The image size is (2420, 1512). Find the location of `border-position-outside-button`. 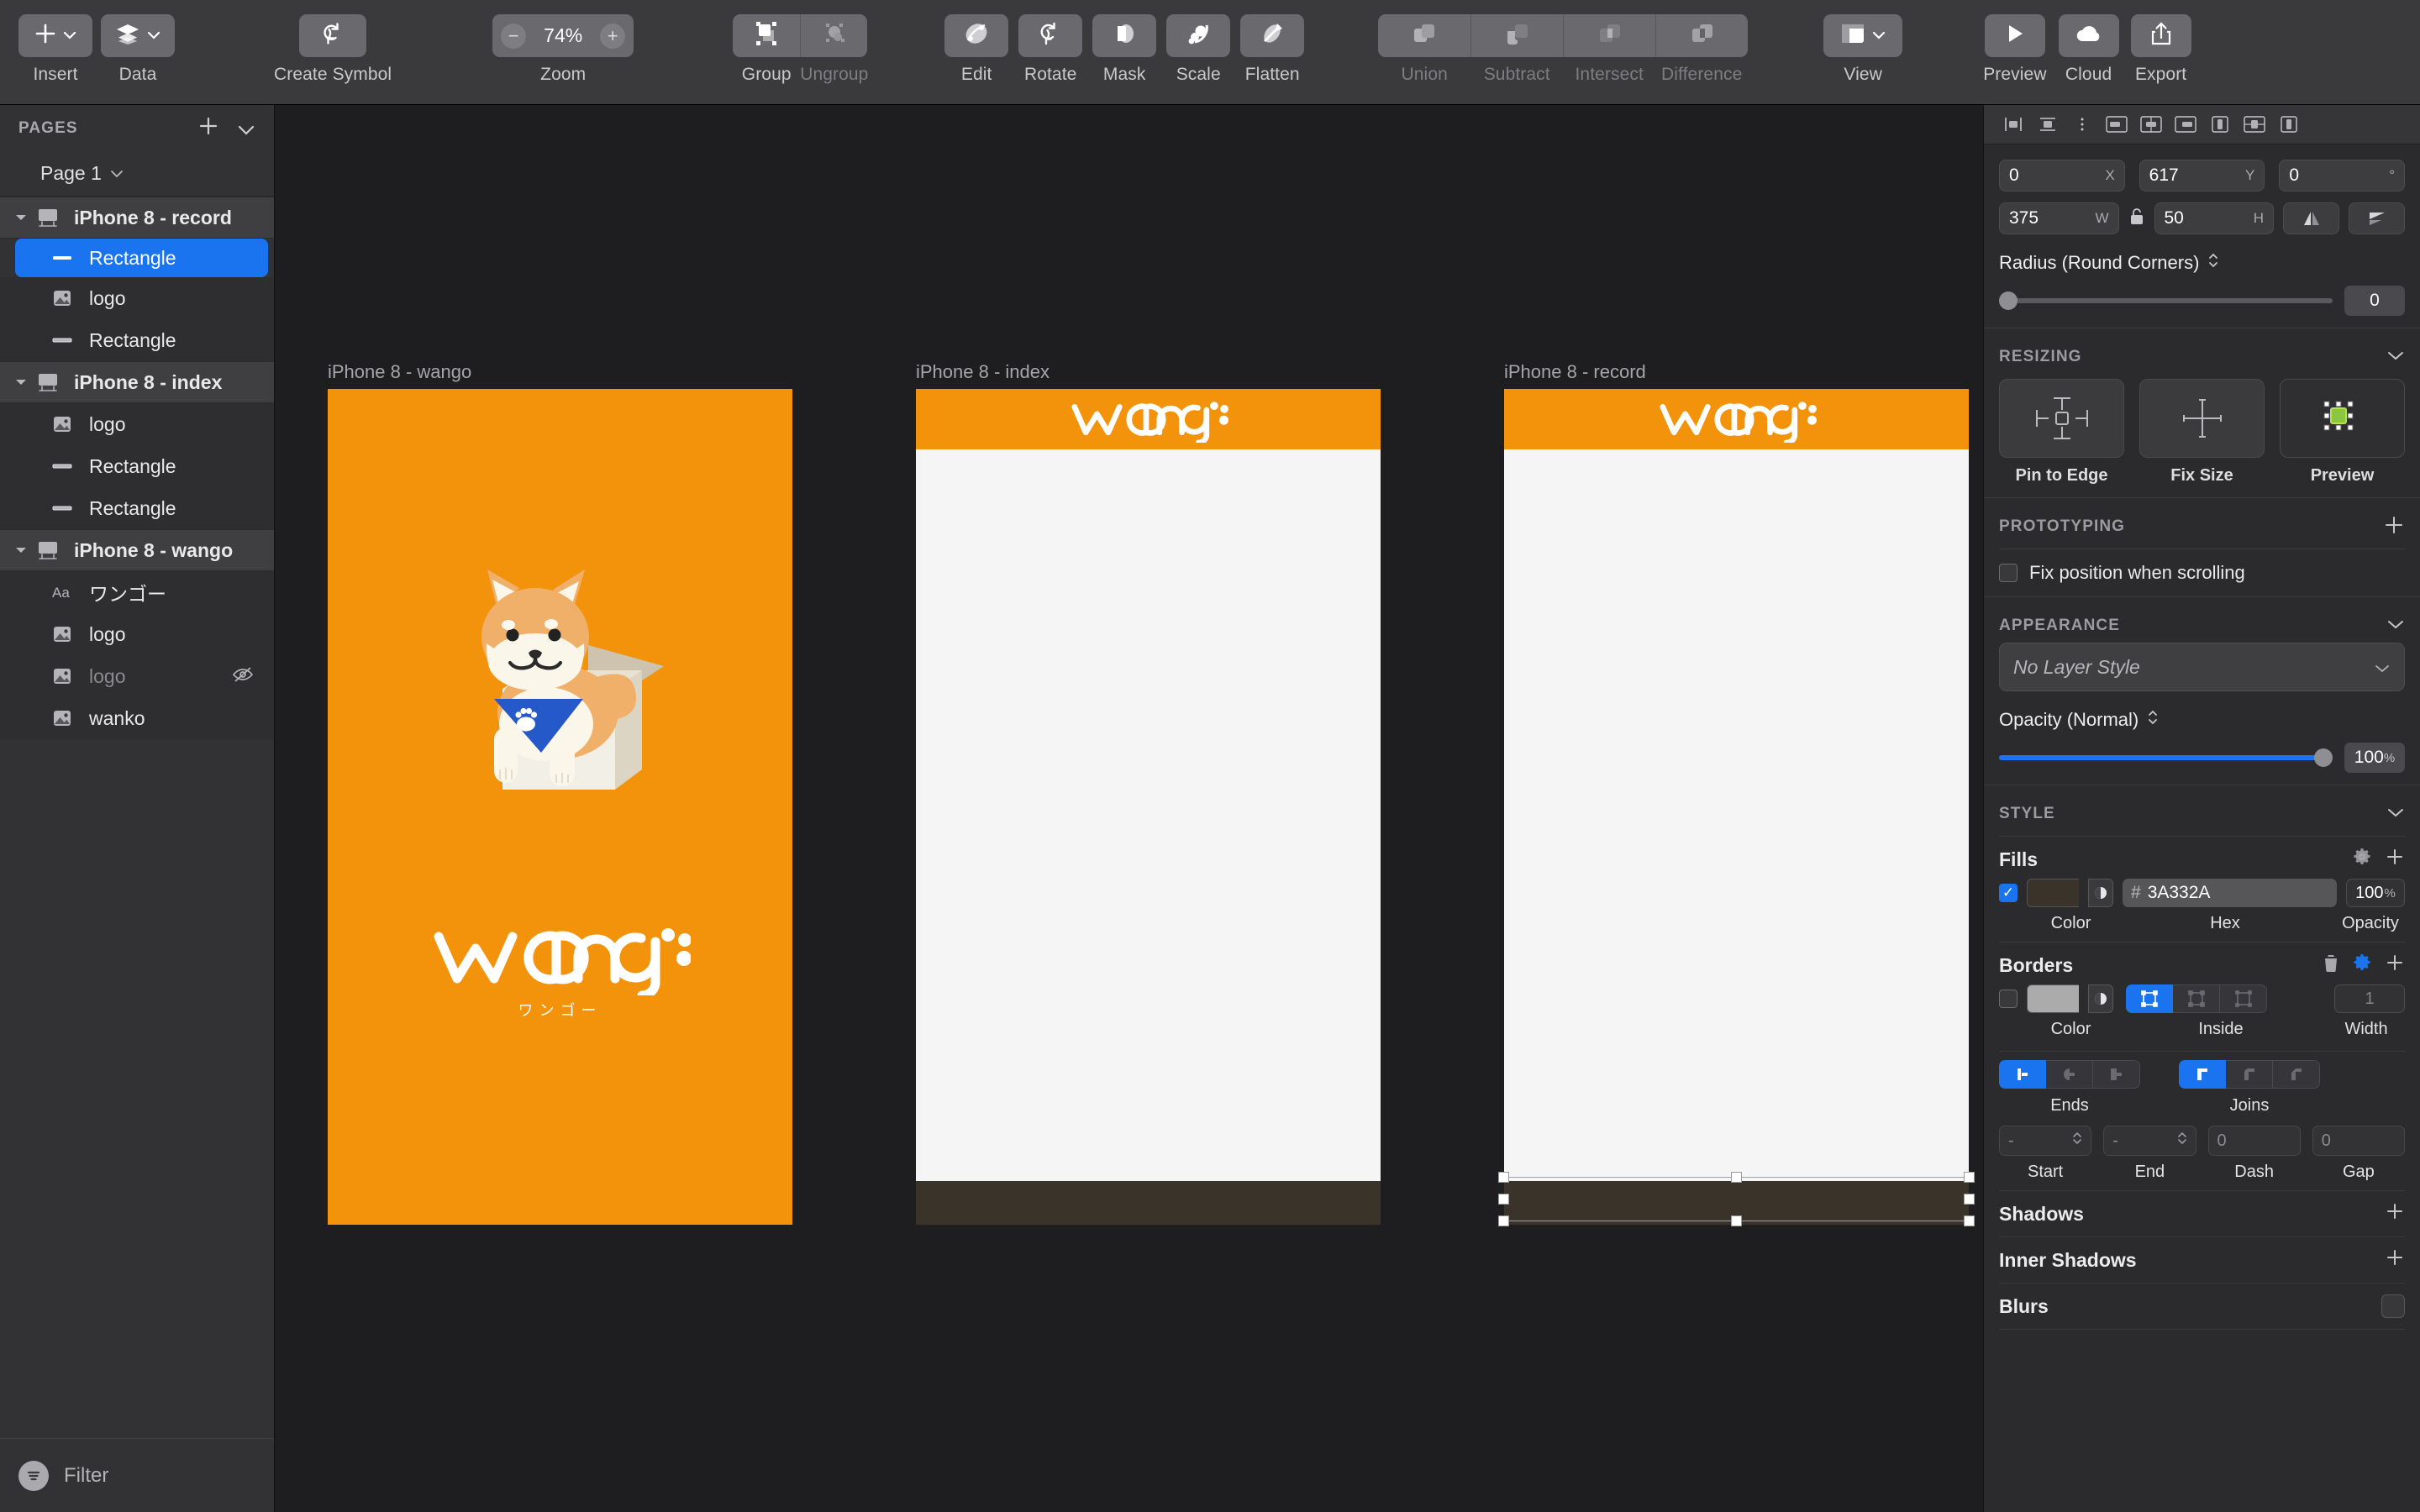

border-position-outside-button is located at coordinates (2243, 998).